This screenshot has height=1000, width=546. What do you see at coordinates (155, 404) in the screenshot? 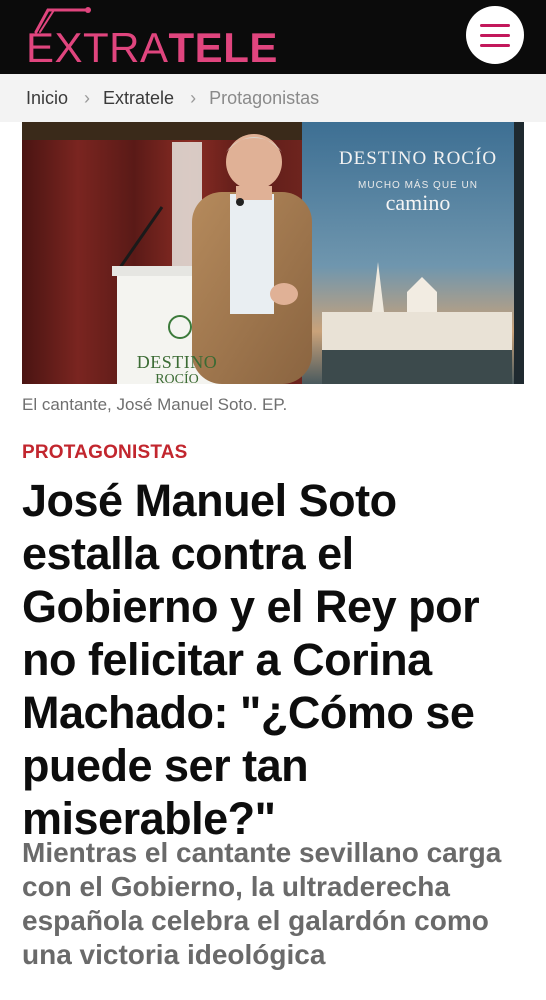
I see `photo-caption: El cantante, José Manuel Soto. EP.` at bounding box center [155, 404].